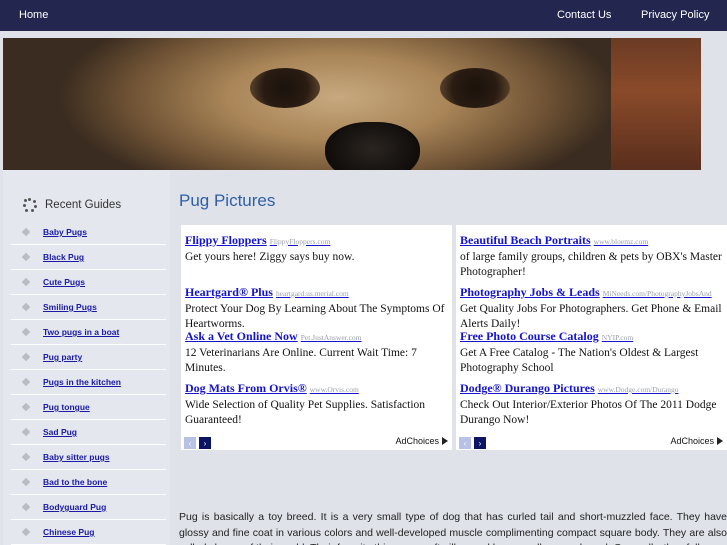 The height and width of the screenshot is (545, 727). Describe the element at coordinates (617, 337) in the screenshot. I see `ad-url-text: NYIP.com` at that location.